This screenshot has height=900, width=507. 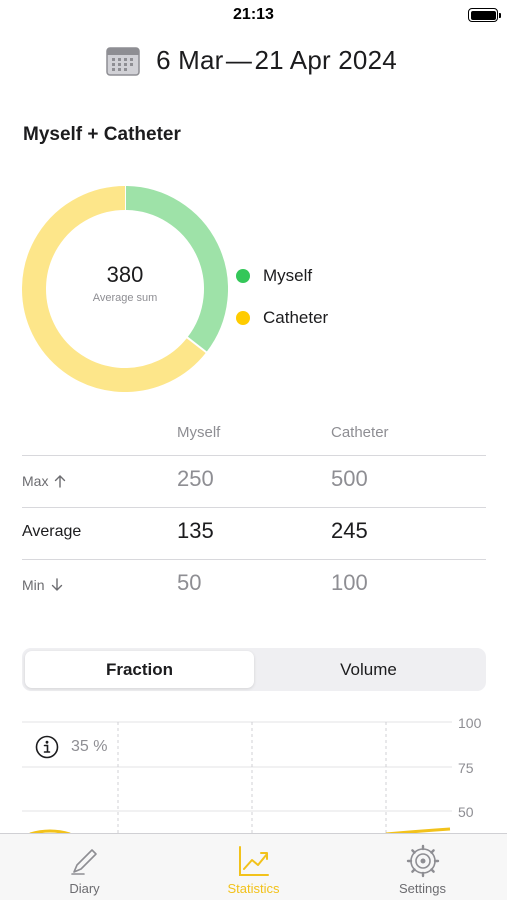 I want to click on max-myself-value: 250, so click(x=195, y=478).